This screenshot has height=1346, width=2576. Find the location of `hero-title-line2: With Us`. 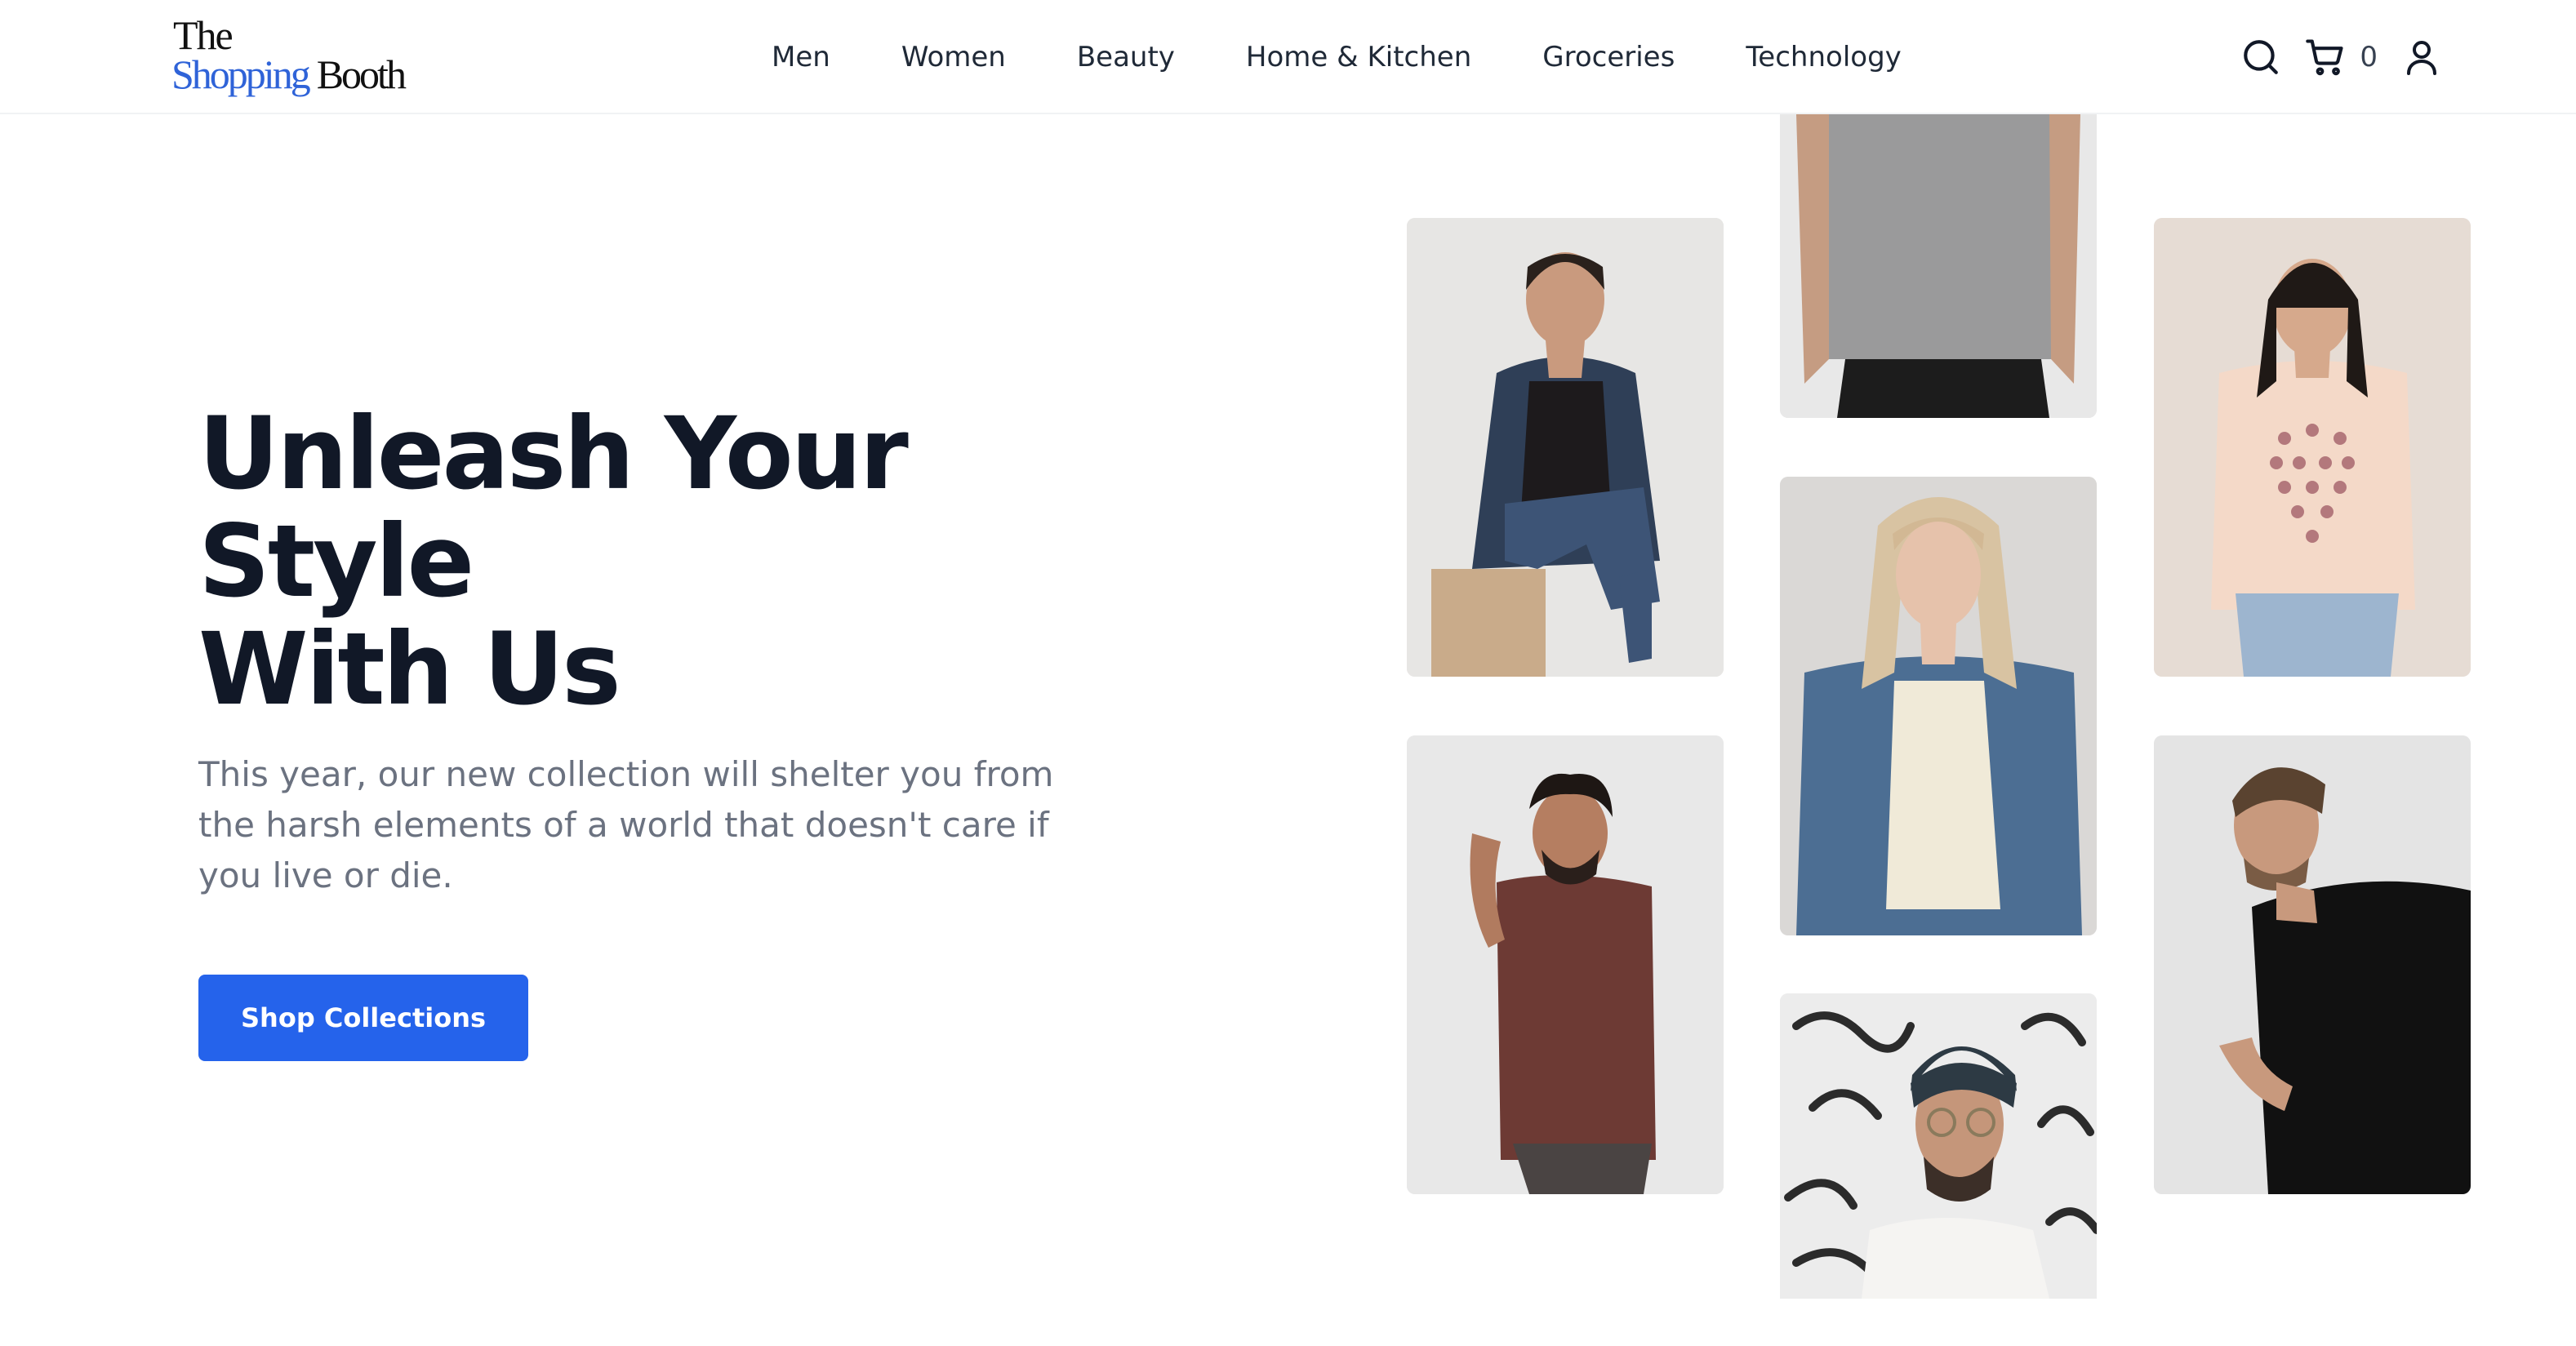

hero-title-line2: With Us is located at coordinates (409, 669).